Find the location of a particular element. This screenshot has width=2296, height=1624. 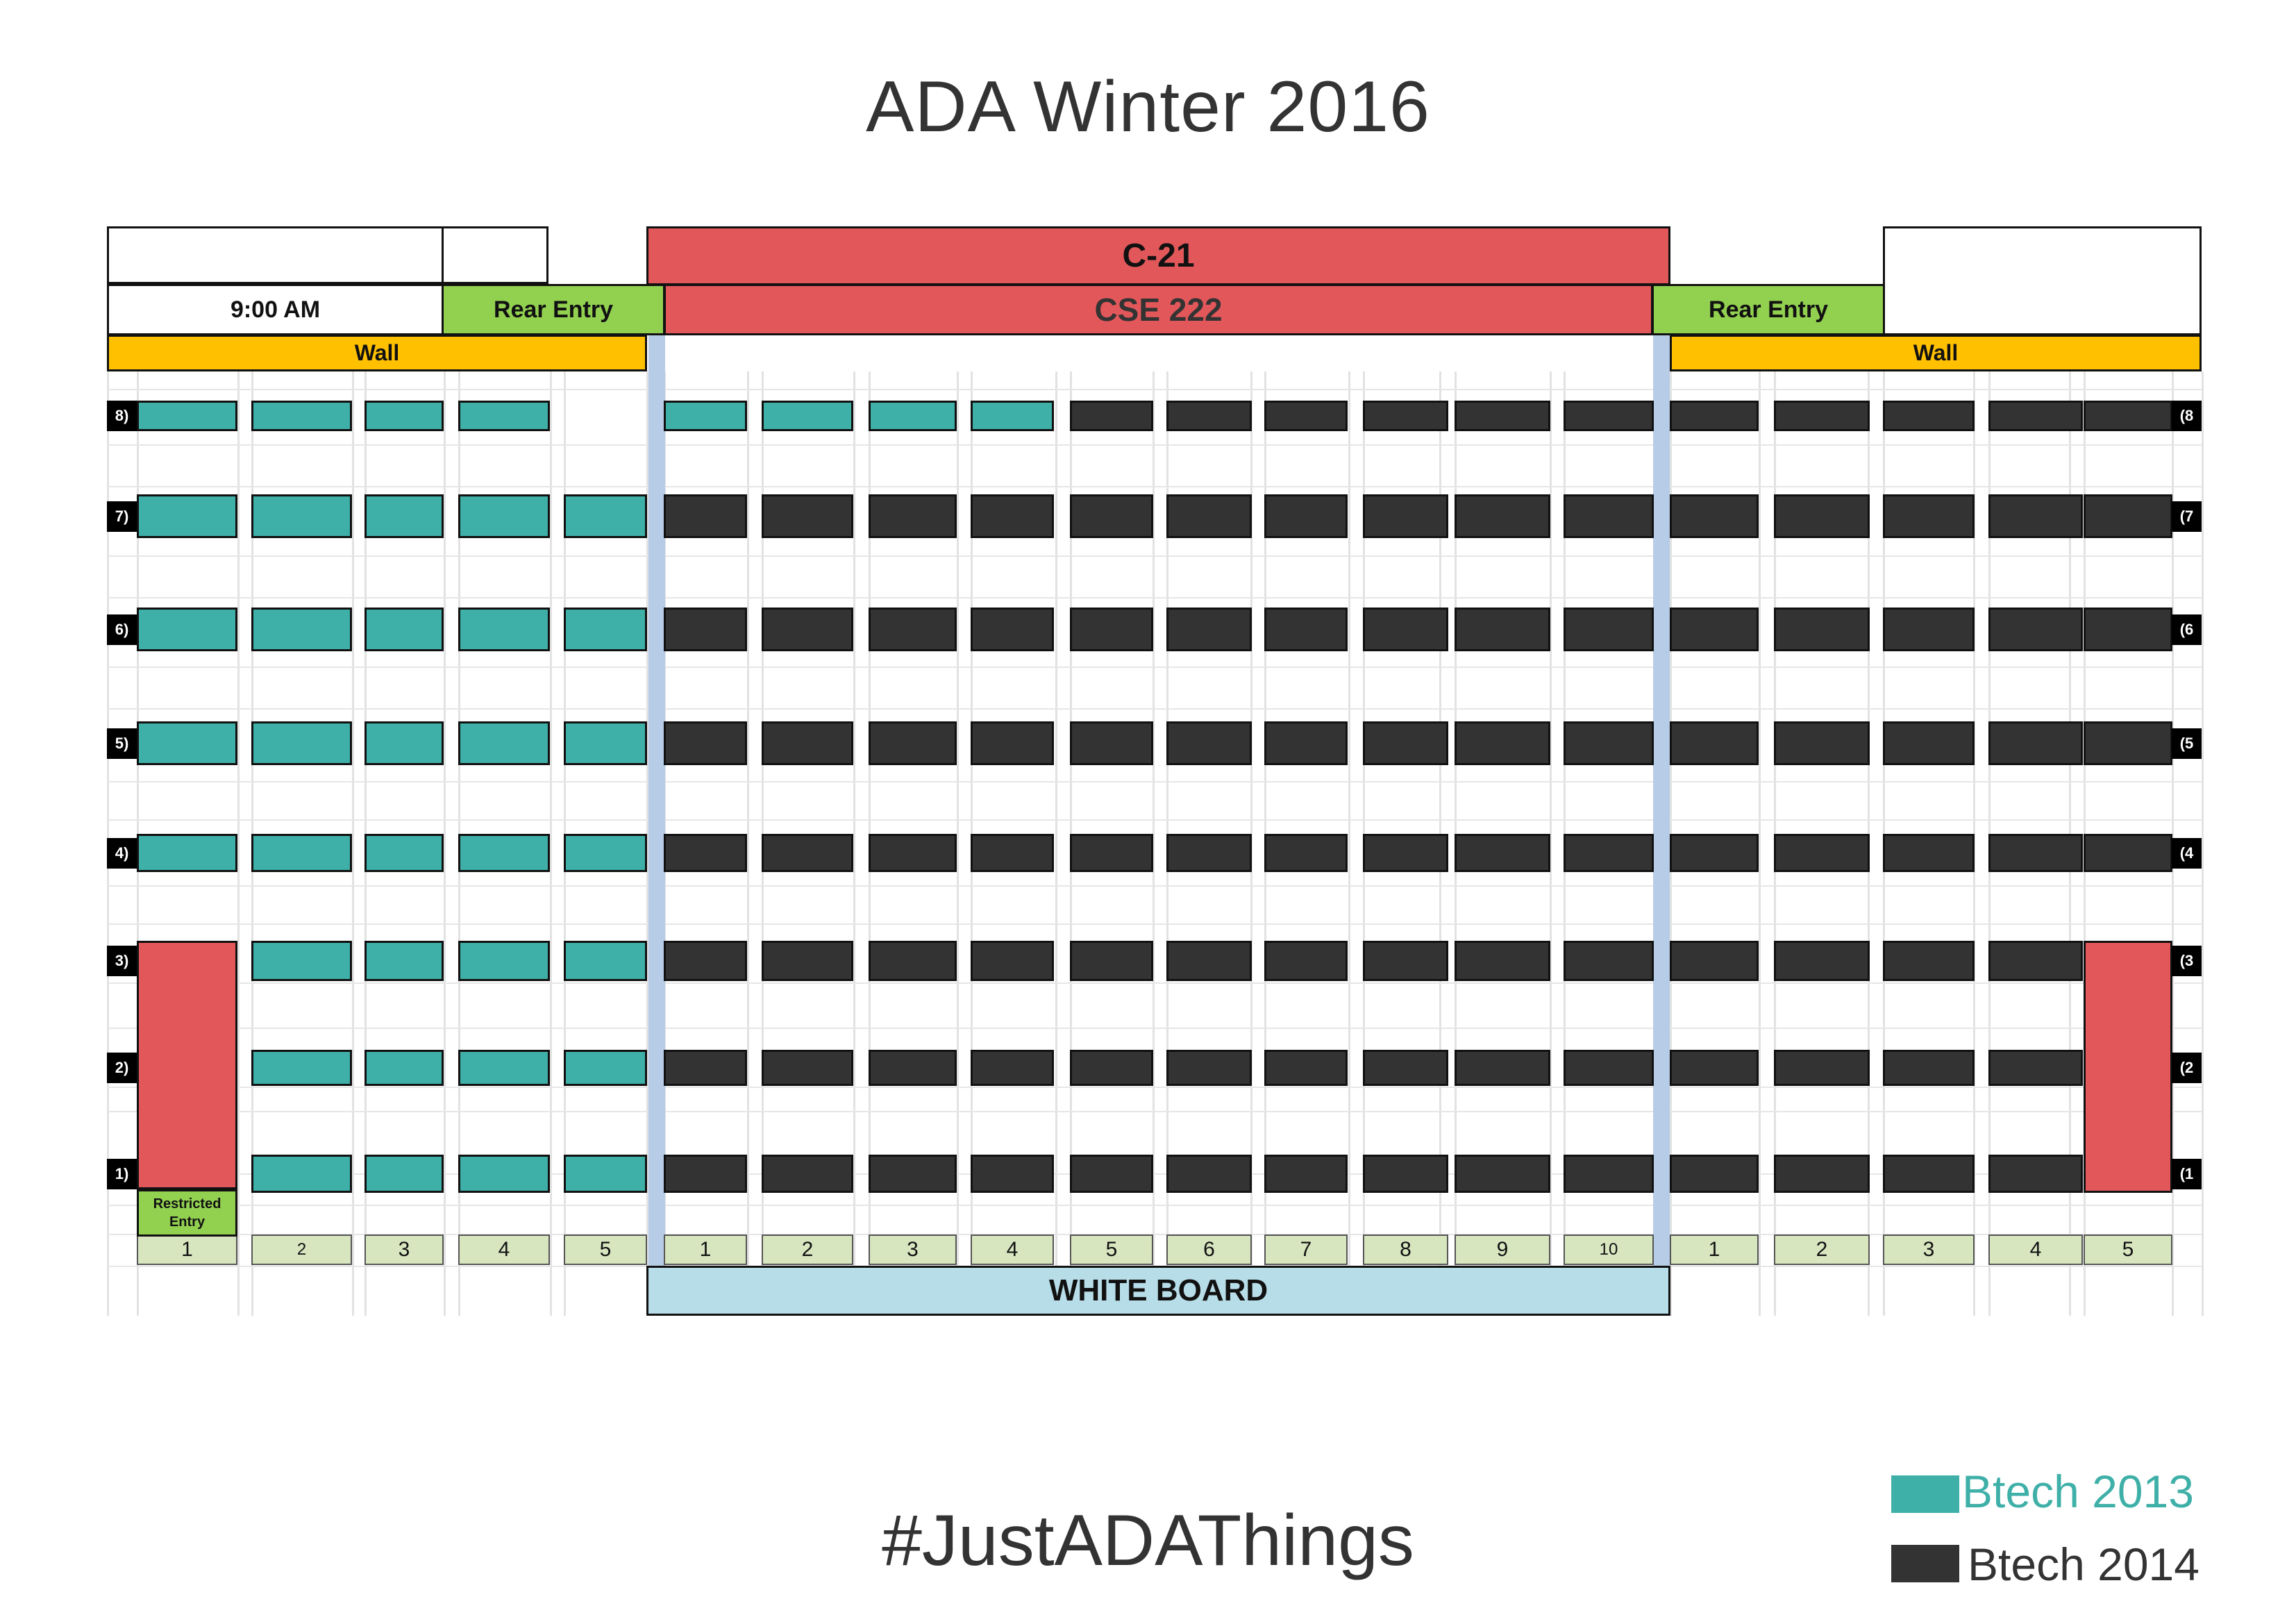

column-number: 7 is located at coordinates (1306, 1249).